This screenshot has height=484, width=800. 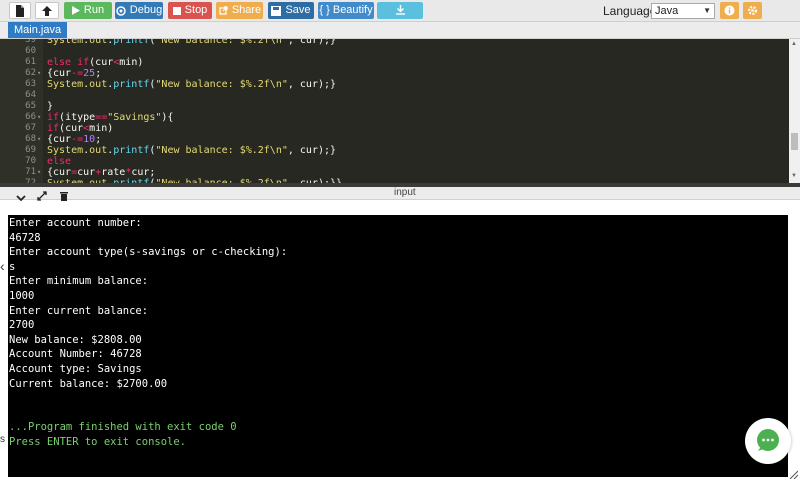 What do you see at coordinates (50, 106) in the screenshot?
I see `code-token: }` at bounding box center [50, 106].